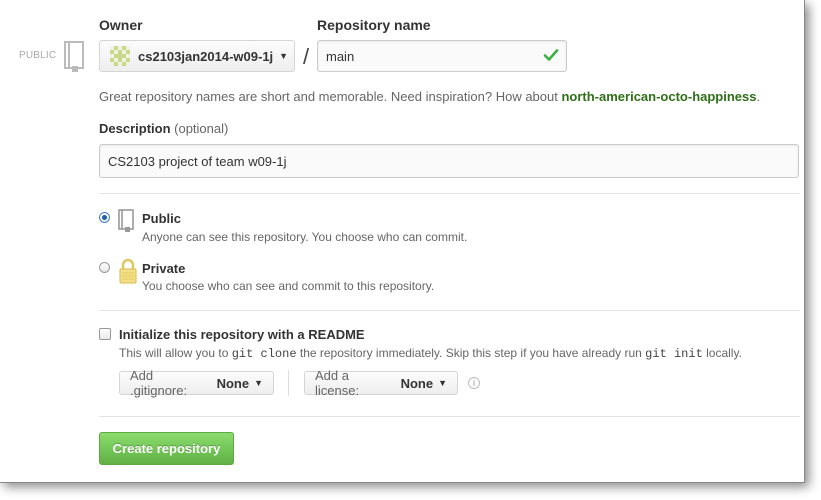 This screenshot has width=821, height=500. What do you see at coordinates (674, 354) in the screenshot?
I see `readme-code: git init` at bounding box center [674, 354].